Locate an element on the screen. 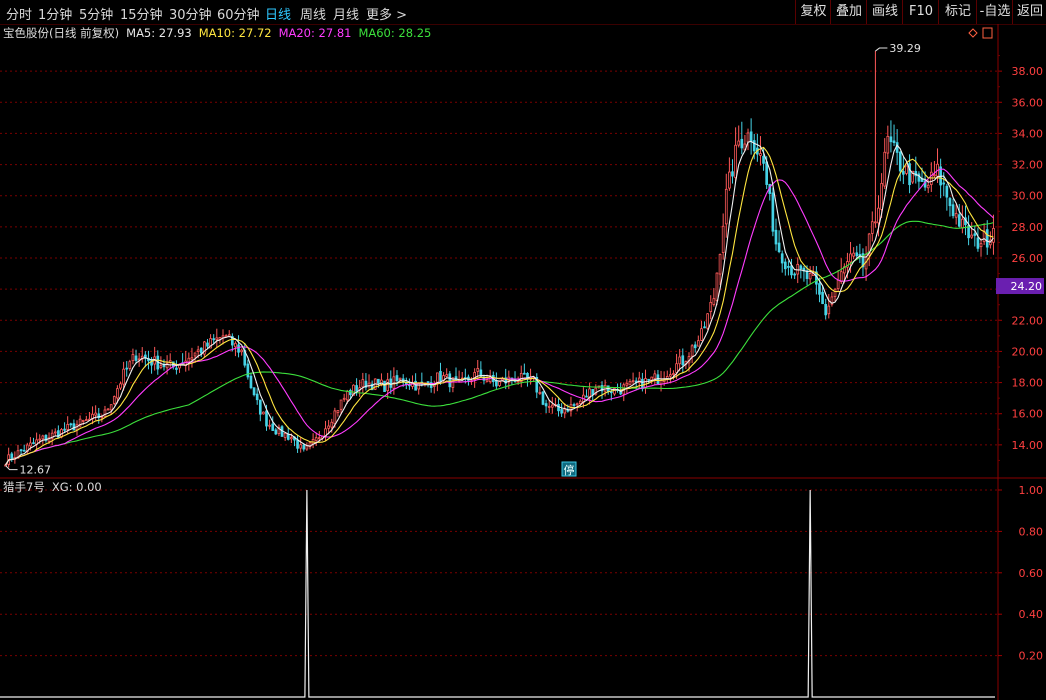 The image size is (1046, 700). diamond-icon is located at coordinates (973, 33).